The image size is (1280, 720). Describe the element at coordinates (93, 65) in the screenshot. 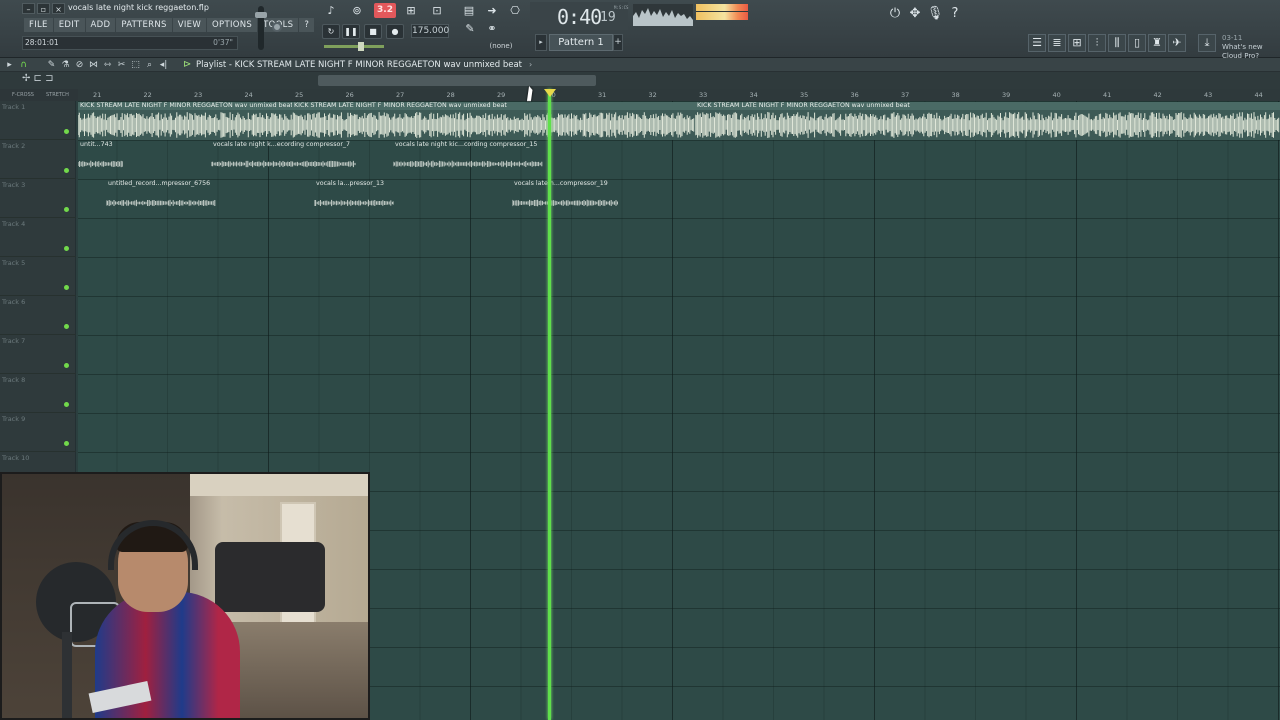

I see `mute-tool-icon: ⋈` at that location.